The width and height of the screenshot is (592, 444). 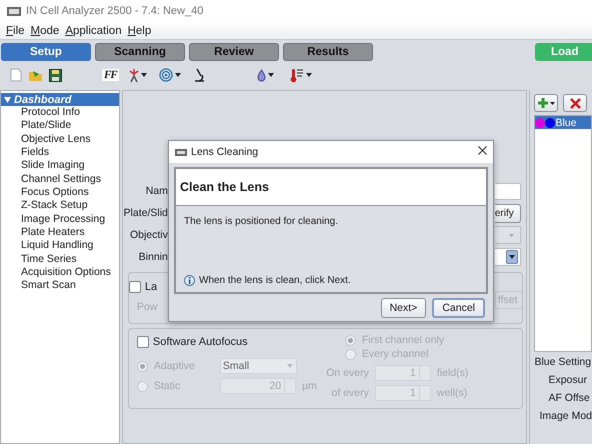 I want to click on thermometer-icon, so click(x=297, y=75).